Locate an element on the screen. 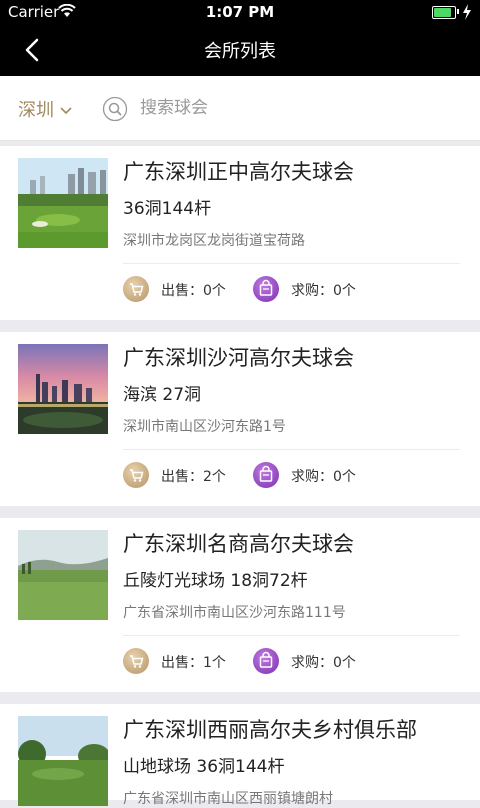  clock: 1:07 PM is located at coordinates (240, 12).